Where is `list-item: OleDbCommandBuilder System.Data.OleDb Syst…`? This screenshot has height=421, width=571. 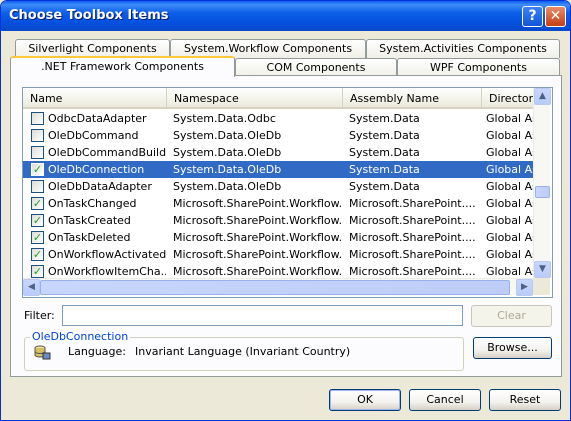 list-item: OleDbCommandBuilder System.Data.OleDb Syst… is located at coordinates (278, 152).